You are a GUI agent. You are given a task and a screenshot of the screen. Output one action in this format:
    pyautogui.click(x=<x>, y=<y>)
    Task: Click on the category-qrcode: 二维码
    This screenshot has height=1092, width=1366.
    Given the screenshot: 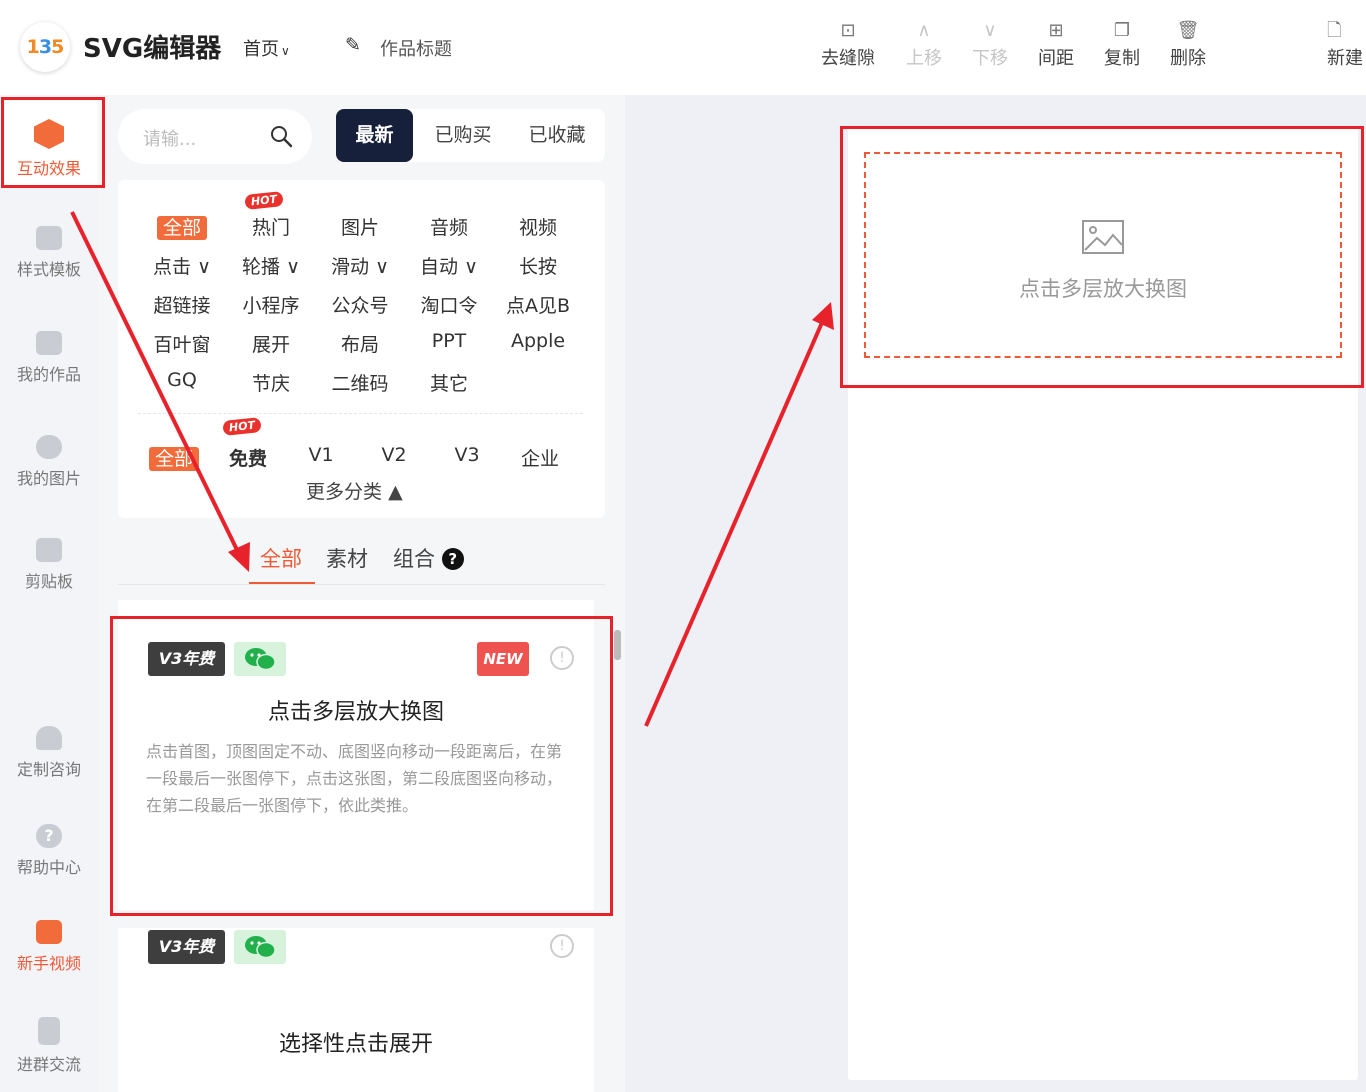 What is the action you would take?
    pyautogui.click(x=360, y=382)
    